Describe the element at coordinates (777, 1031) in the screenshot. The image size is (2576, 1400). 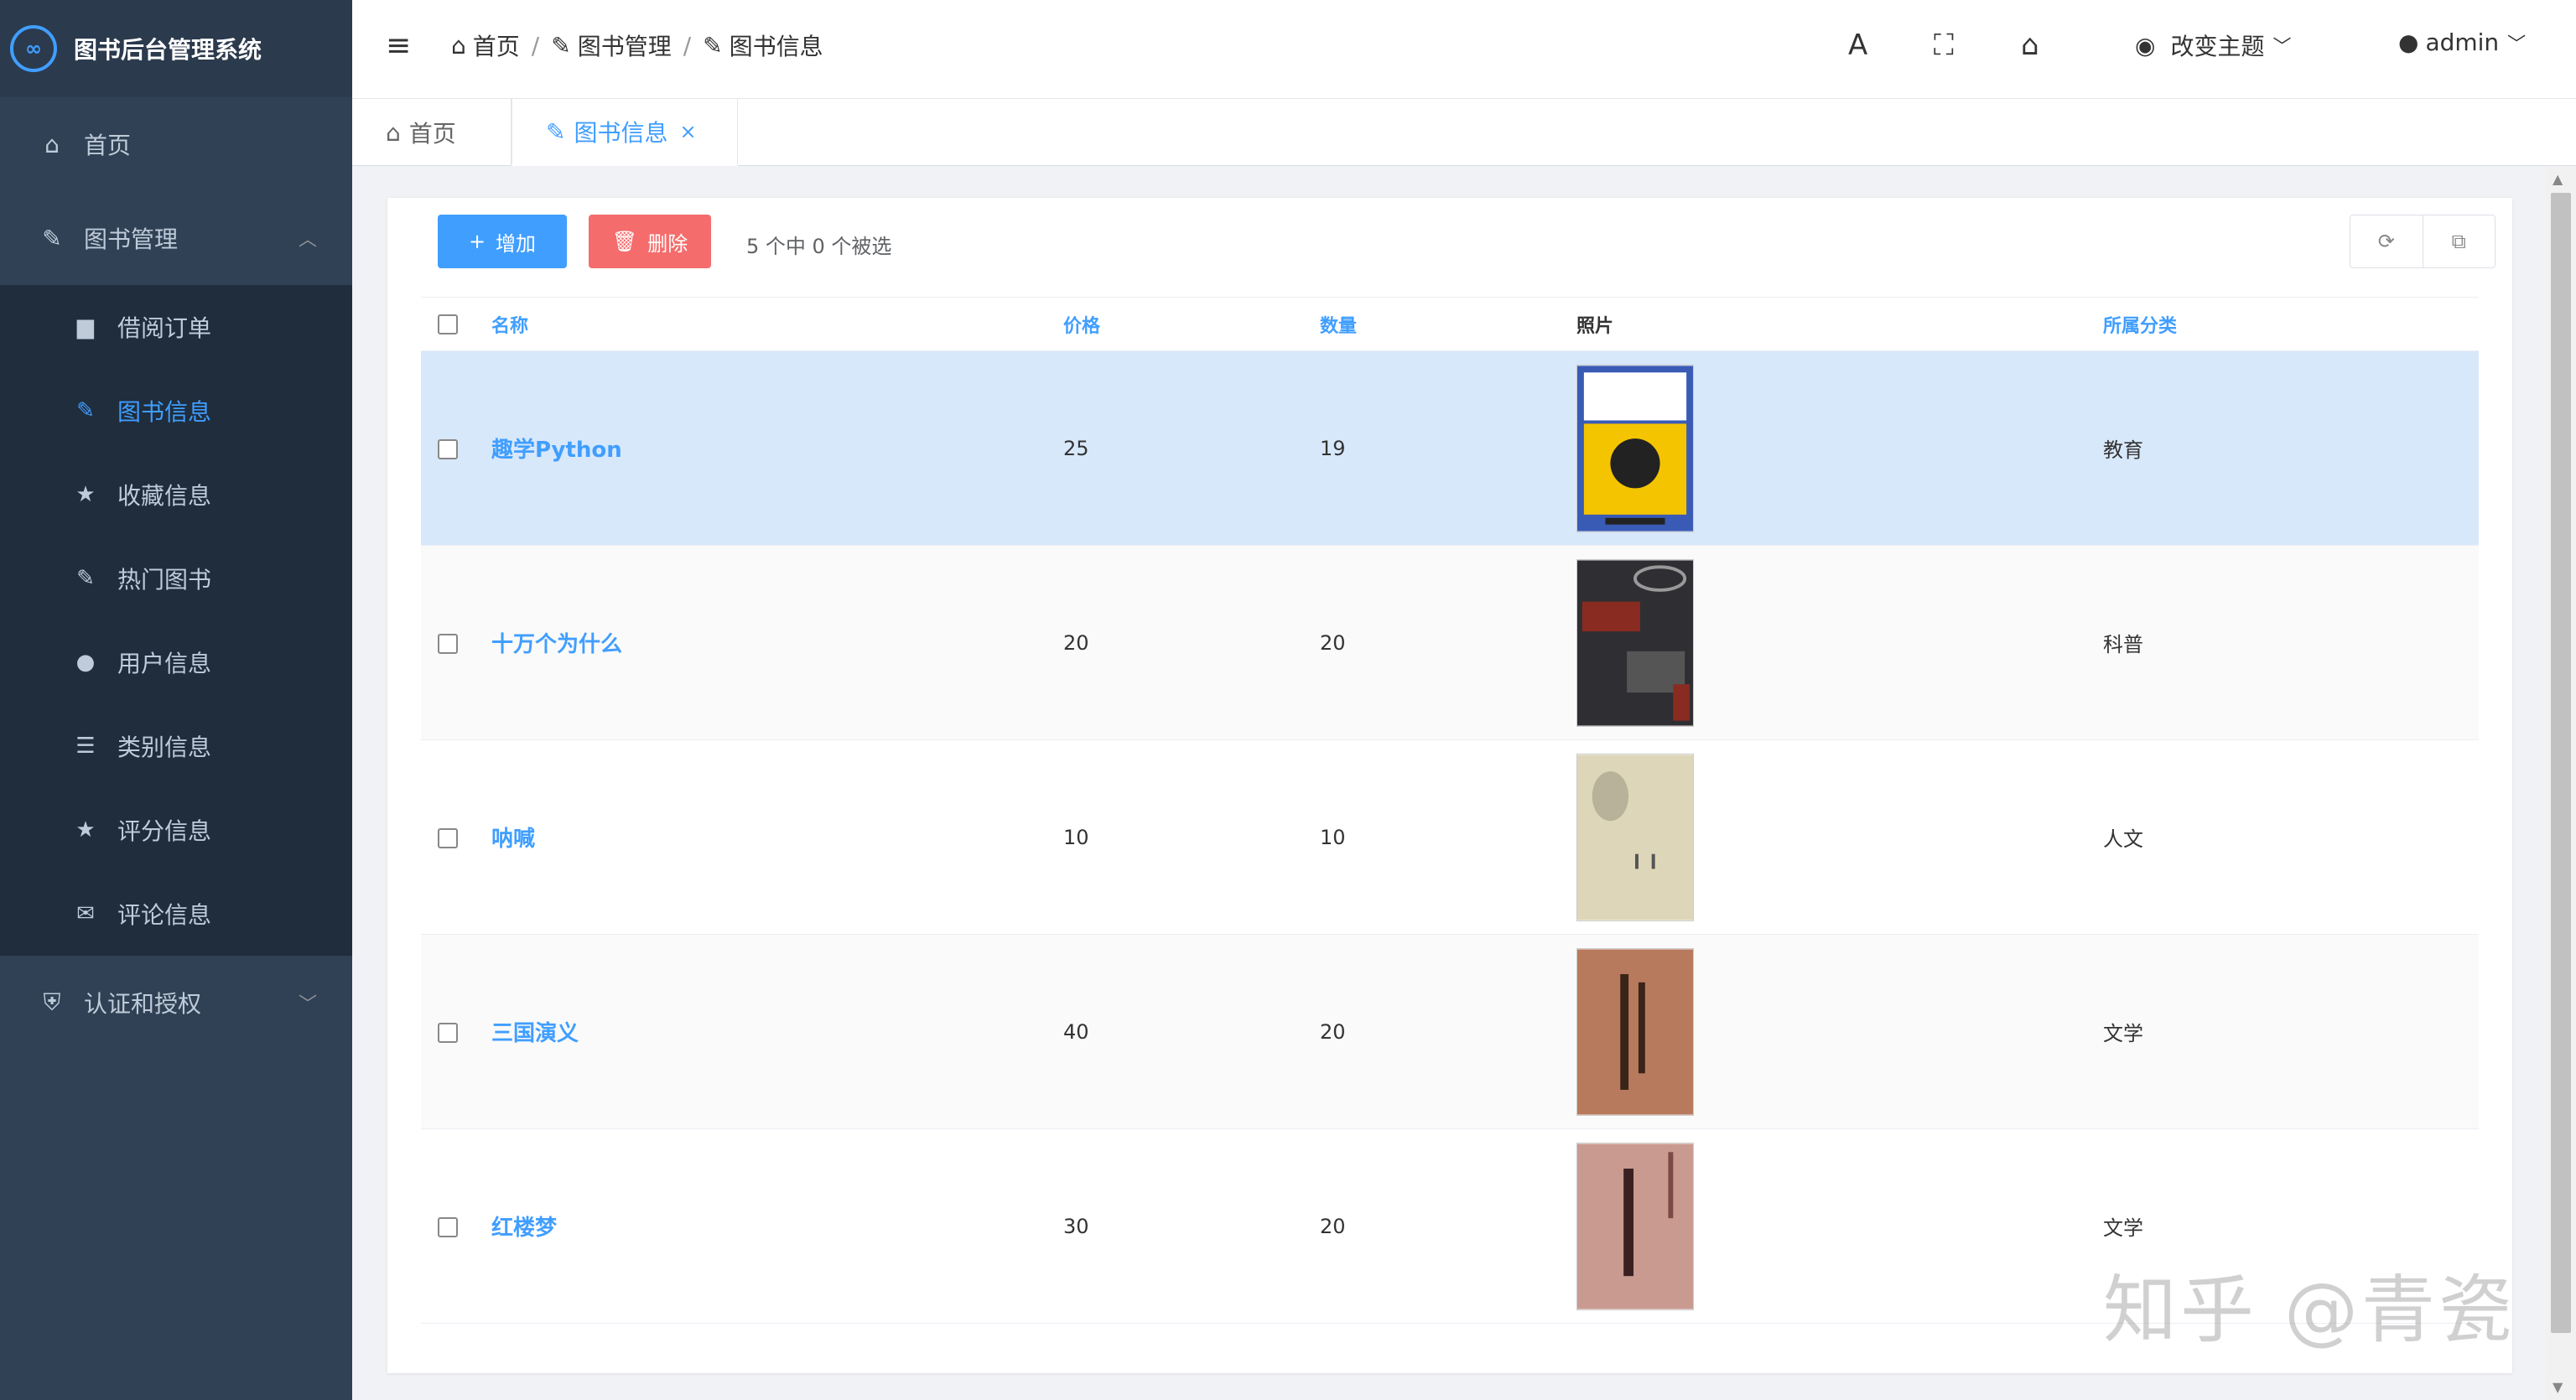
I see `name-cell: 三国演义` at that location.